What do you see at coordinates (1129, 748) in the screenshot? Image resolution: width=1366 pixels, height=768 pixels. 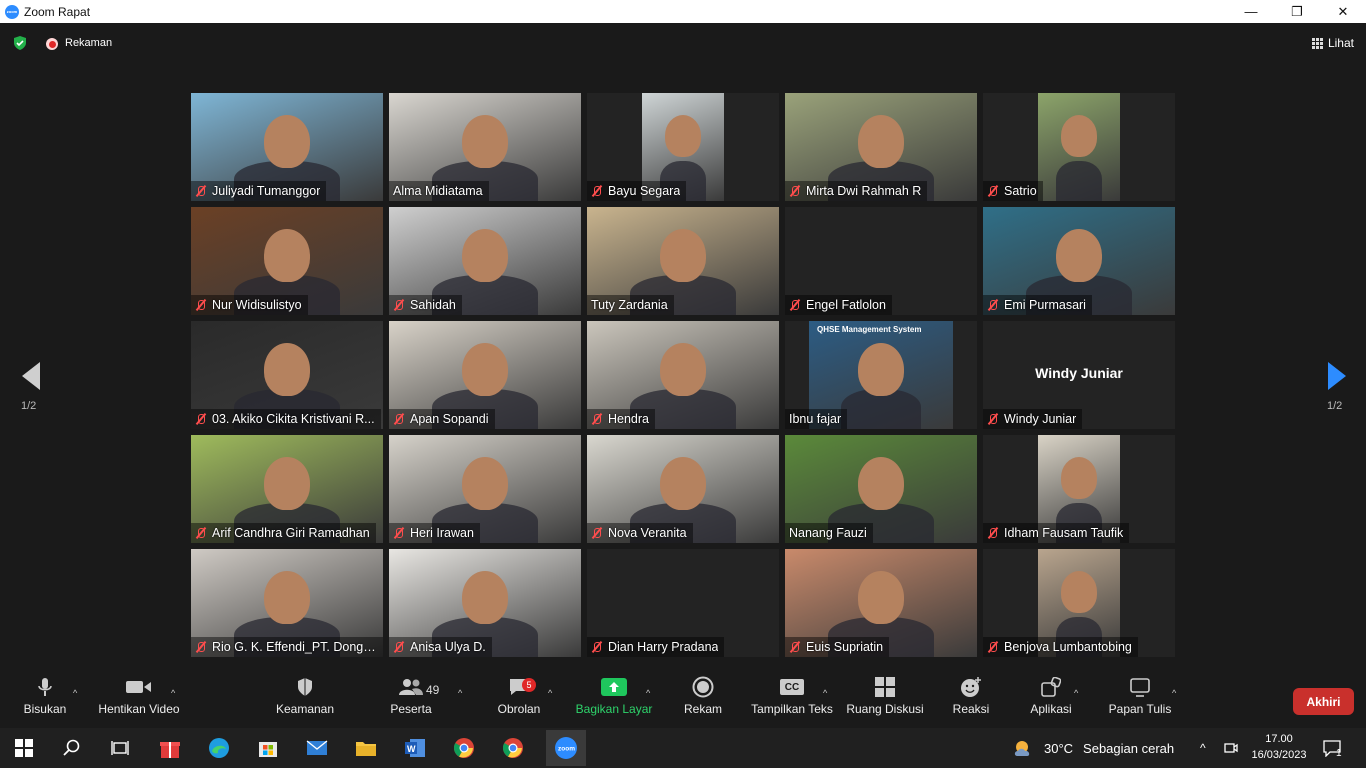 I see `weather-description: Sebagian cerah` at bounding box center [1129, 748].